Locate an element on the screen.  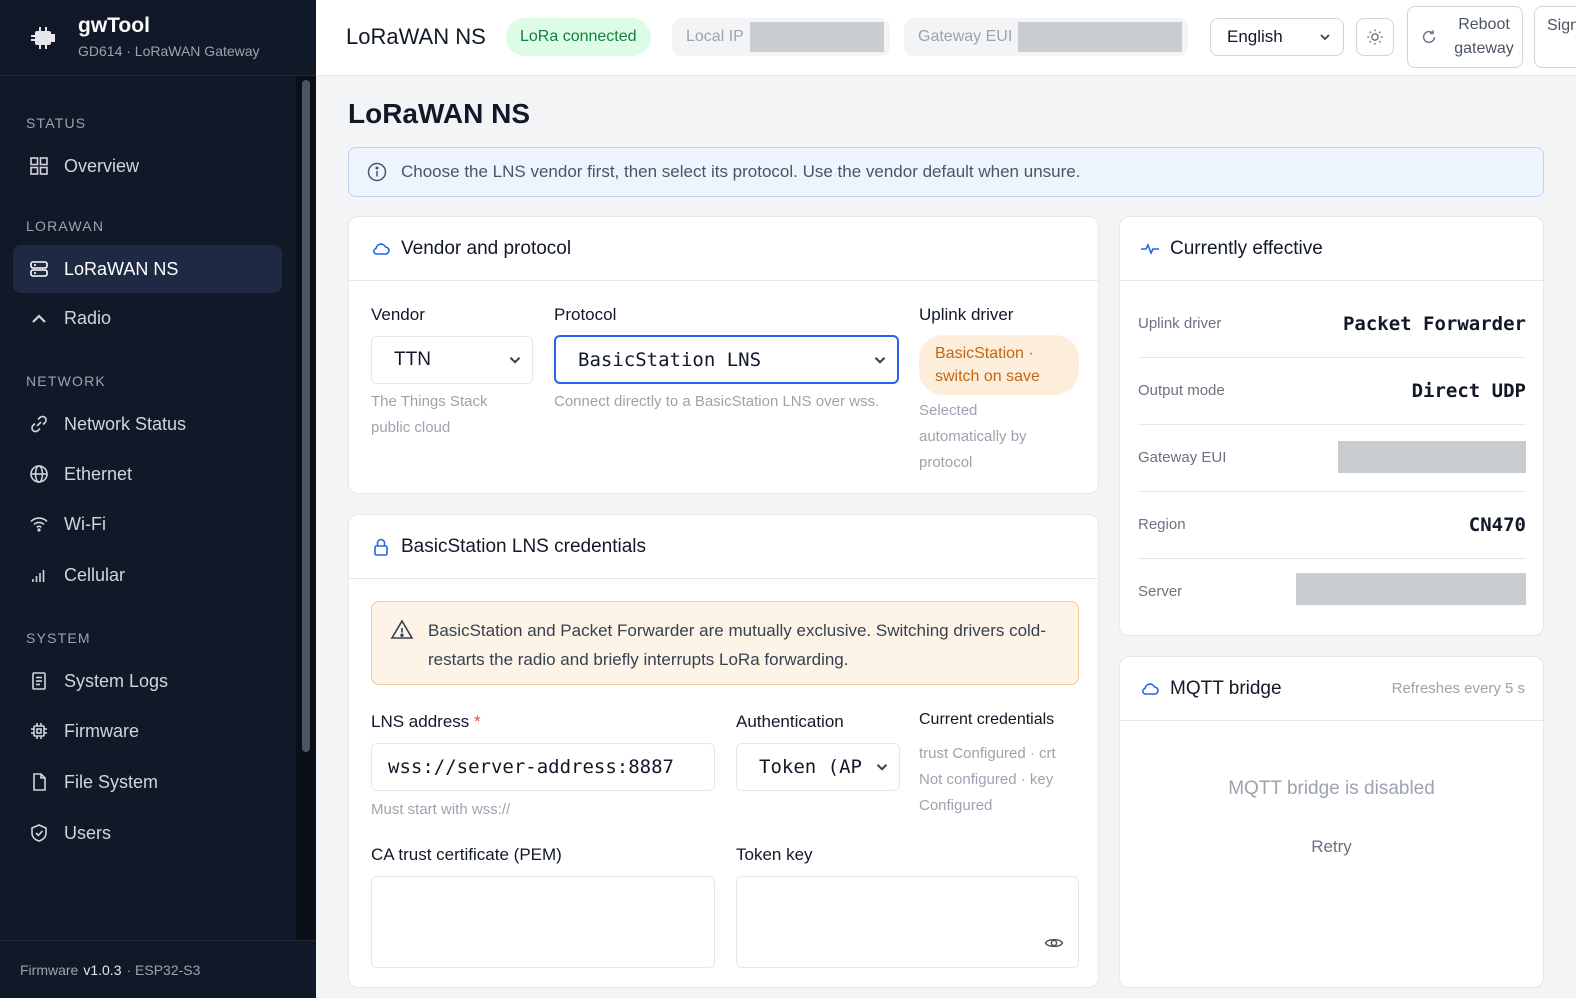
card-header: Vendor and protocol is located at coordinates (723, 249).